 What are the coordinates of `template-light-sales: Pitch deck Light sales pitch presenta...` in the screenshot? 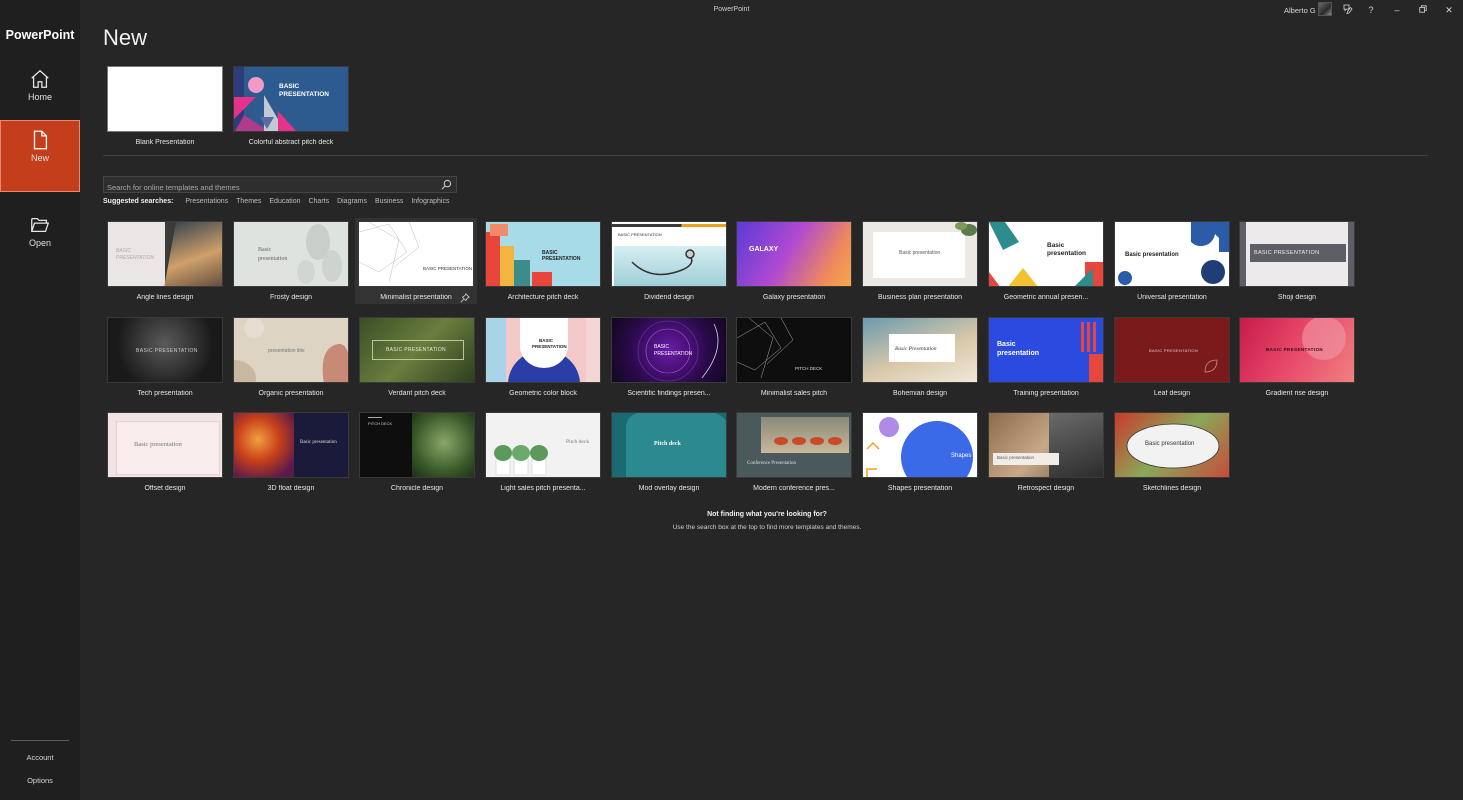 It's located at (543, 452).